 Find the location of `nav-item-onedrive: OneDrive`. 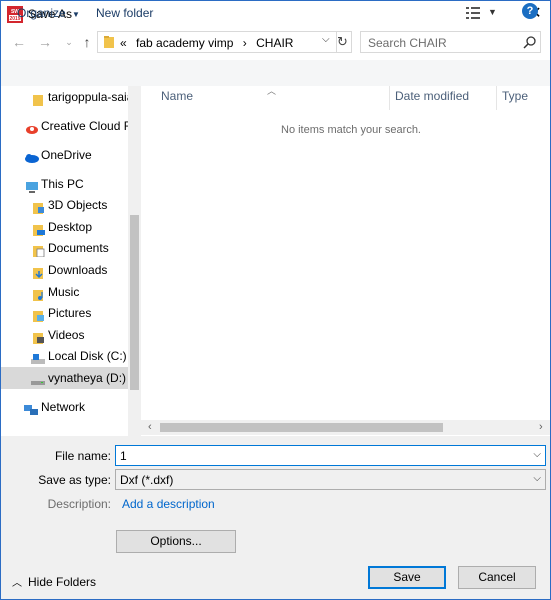

nav-item-onedrive: OneDrive is located at coordinates (65, 155).